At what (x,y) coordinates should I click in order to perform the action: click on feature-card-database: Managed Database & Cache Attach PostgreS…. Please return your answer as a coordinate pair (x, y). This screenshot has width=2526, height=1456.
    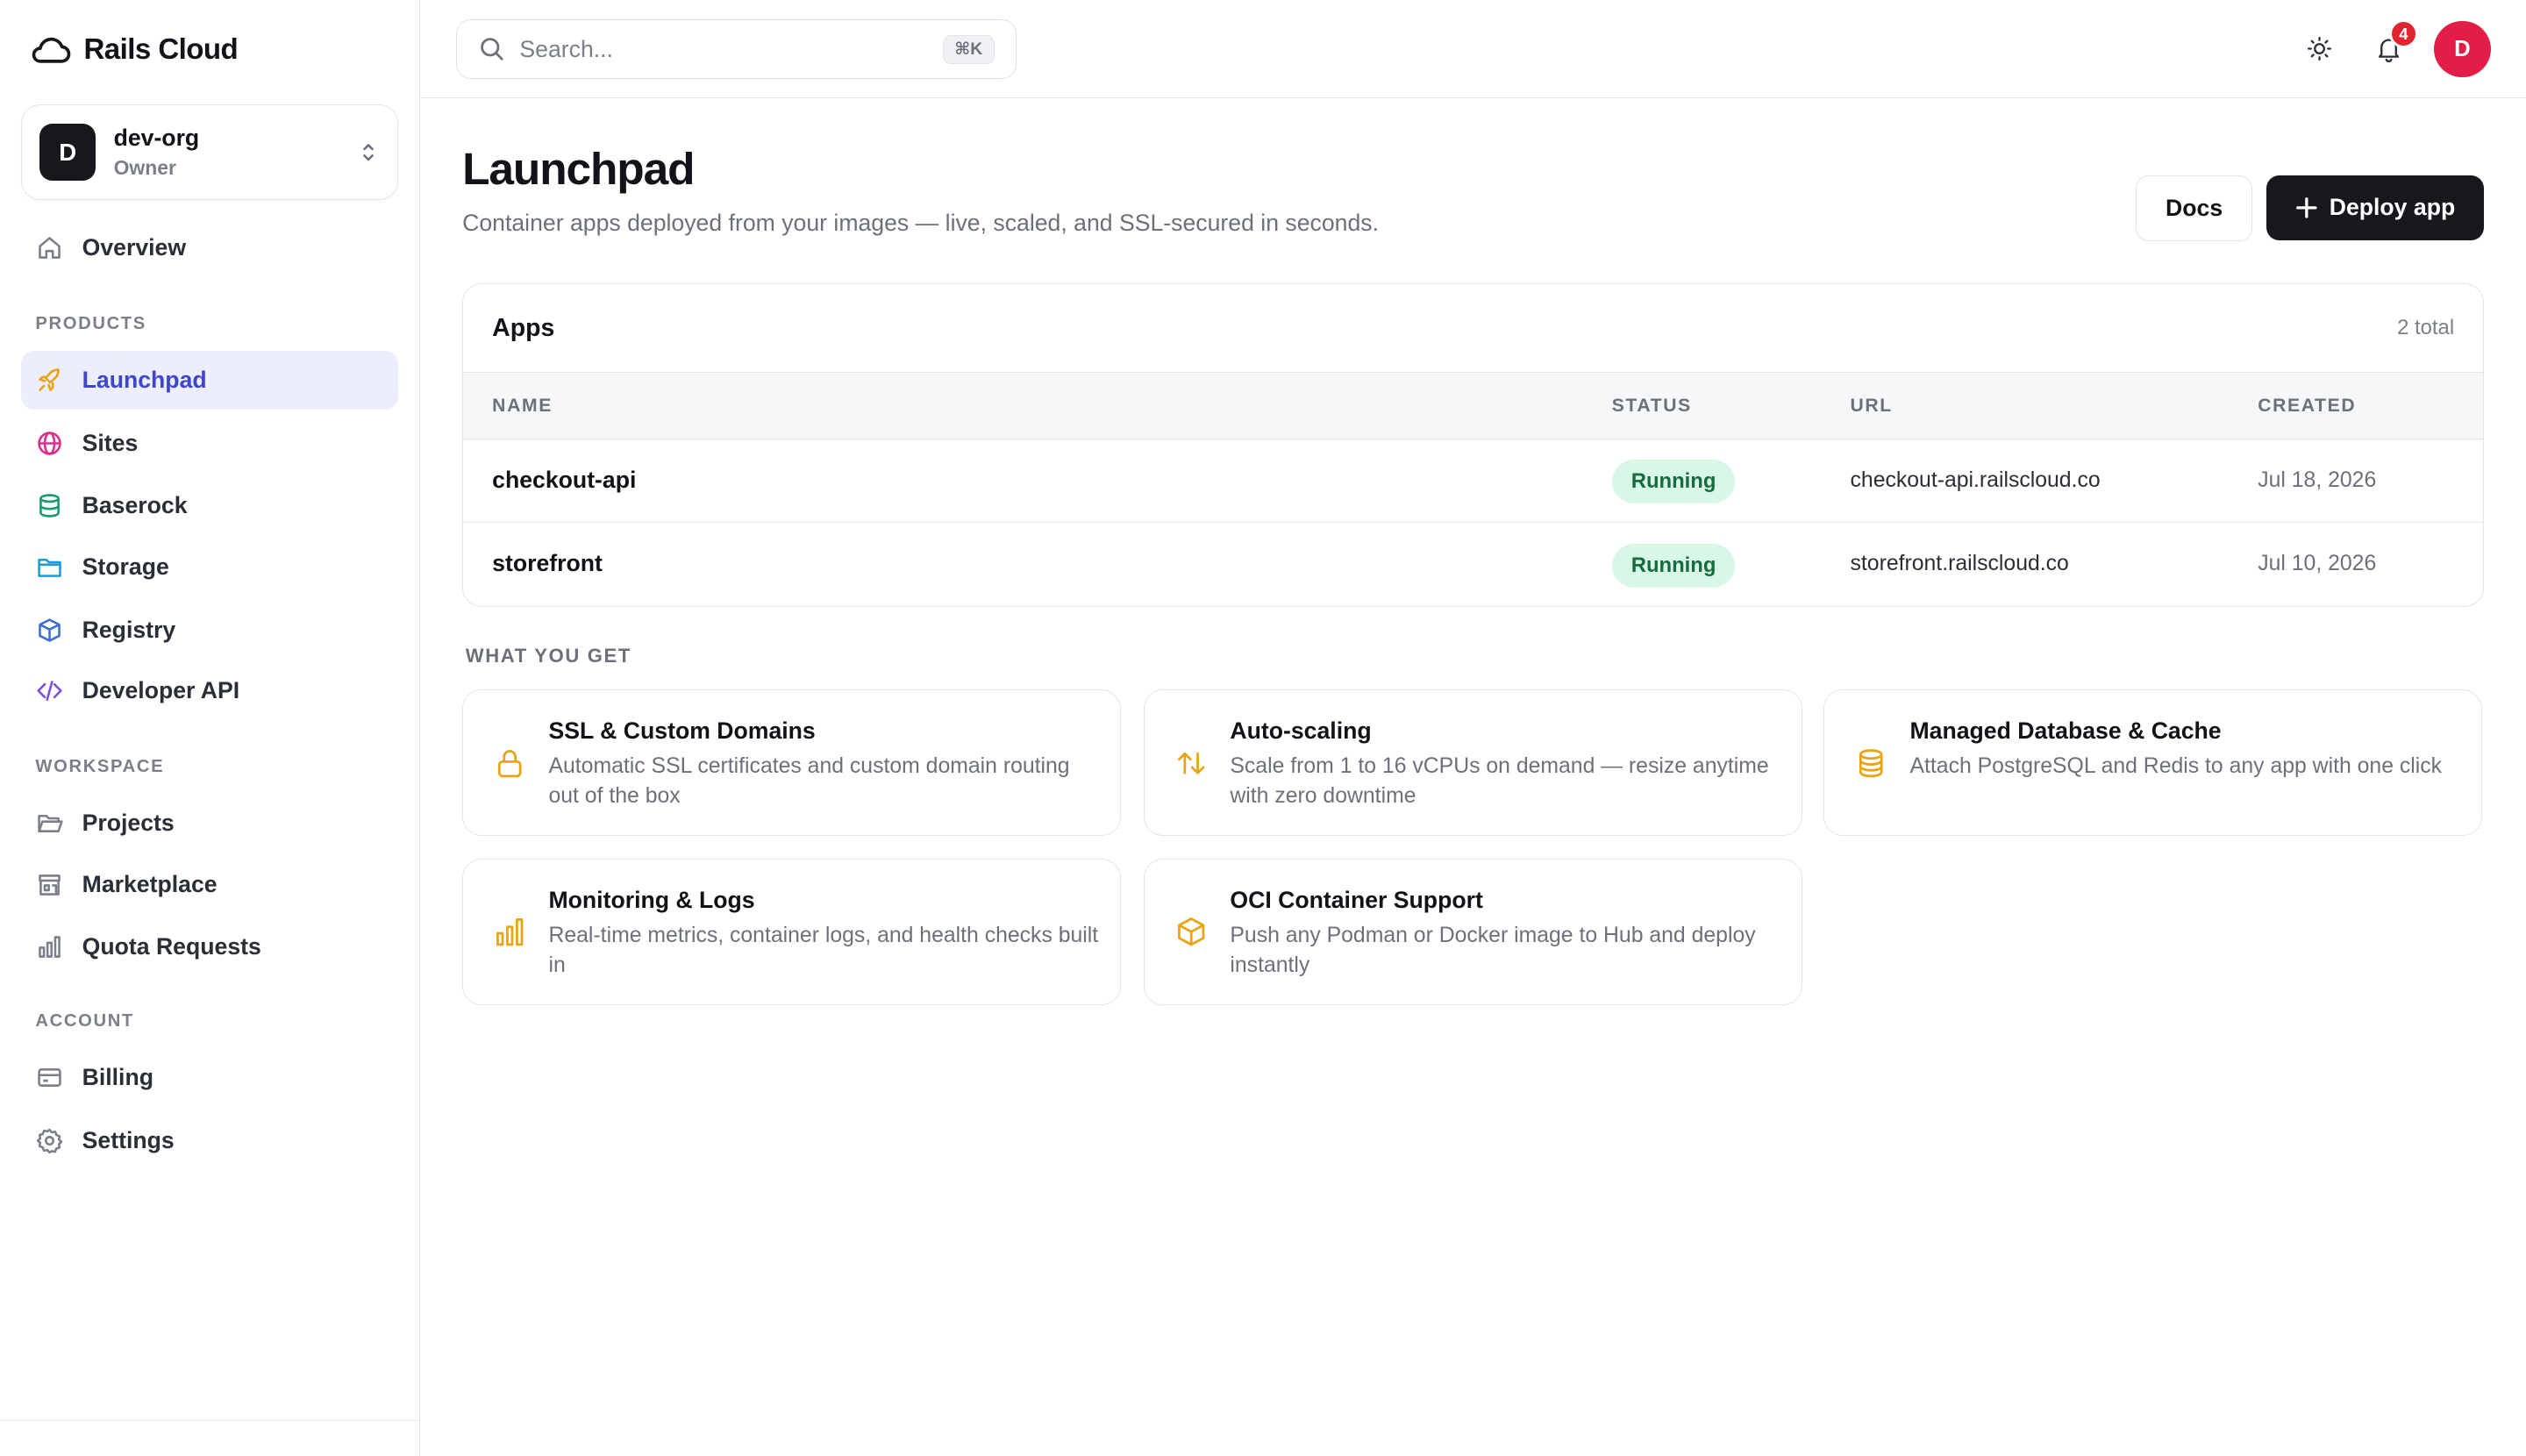
    Looking at the image, I should click on (2153, 763).